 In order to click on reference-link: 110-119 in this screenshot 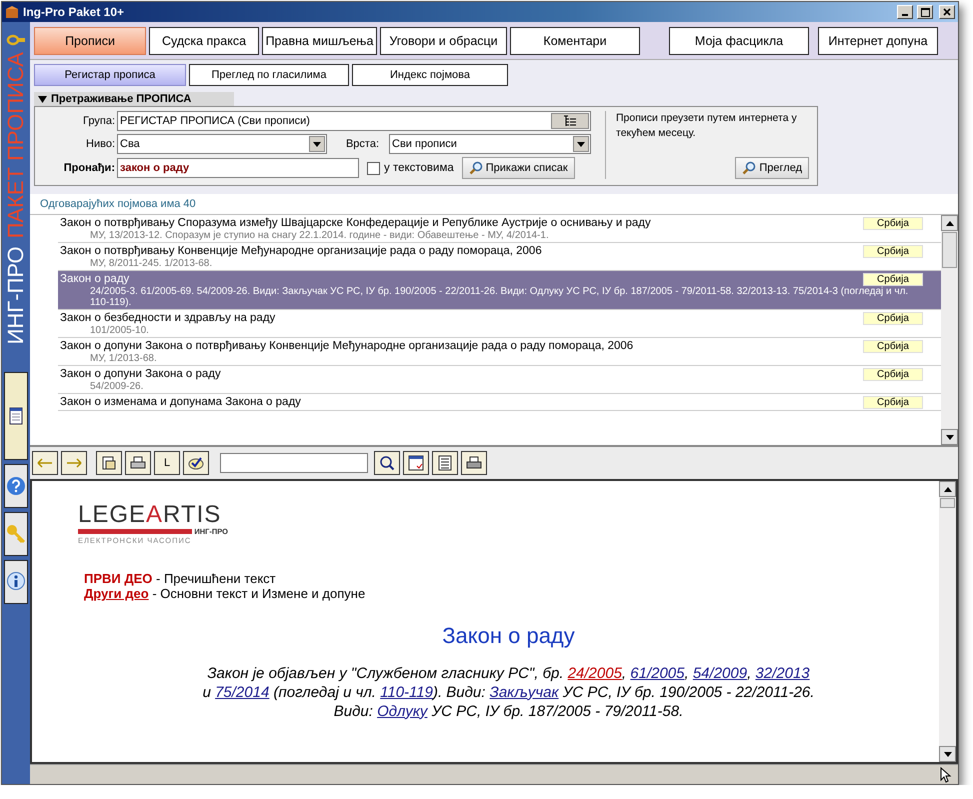, I will do `click(406, 692)`.